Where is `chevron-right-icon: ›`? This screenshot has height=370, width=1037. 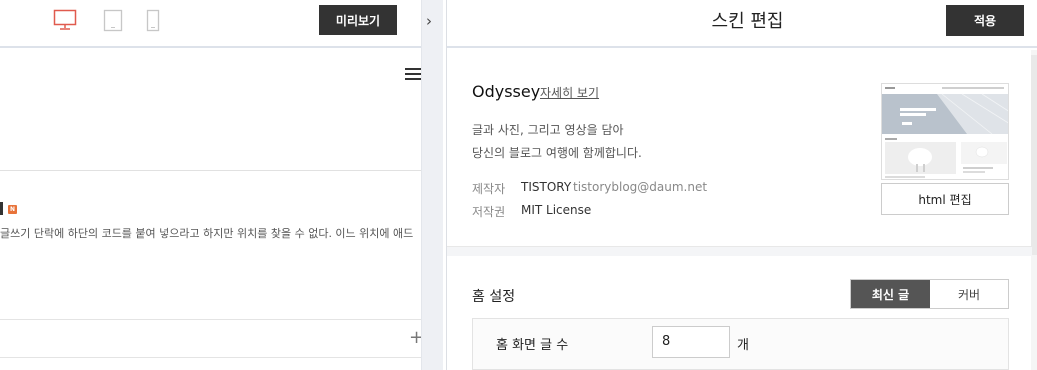
chevron-right-icon: › is located at coordinates (429, 21).